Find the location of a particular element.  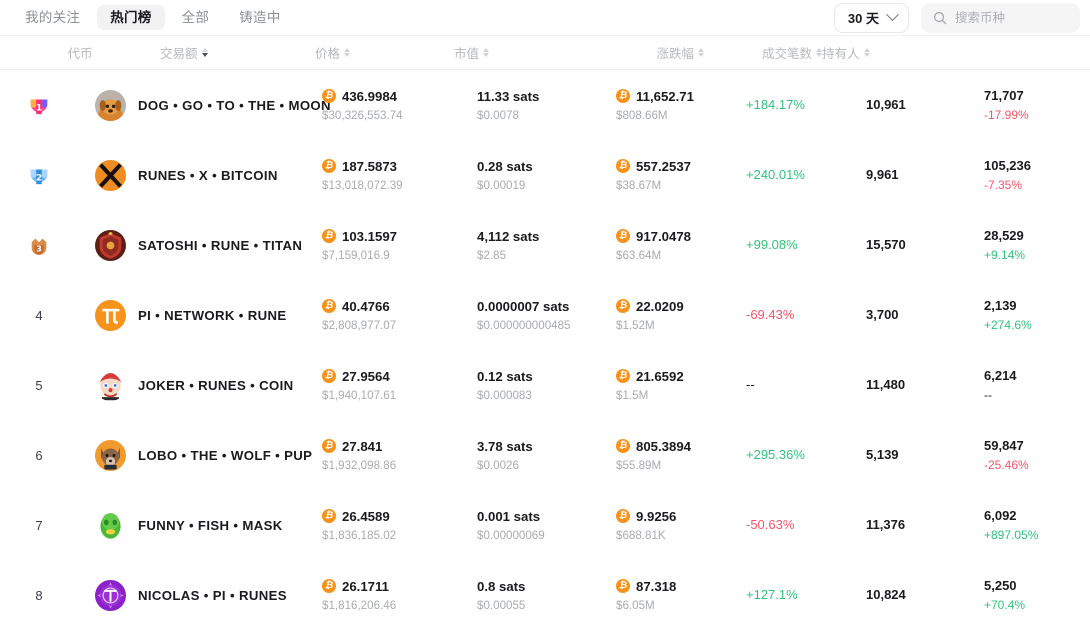

column-header-token: 代币 is located at coordinates (80, 52).